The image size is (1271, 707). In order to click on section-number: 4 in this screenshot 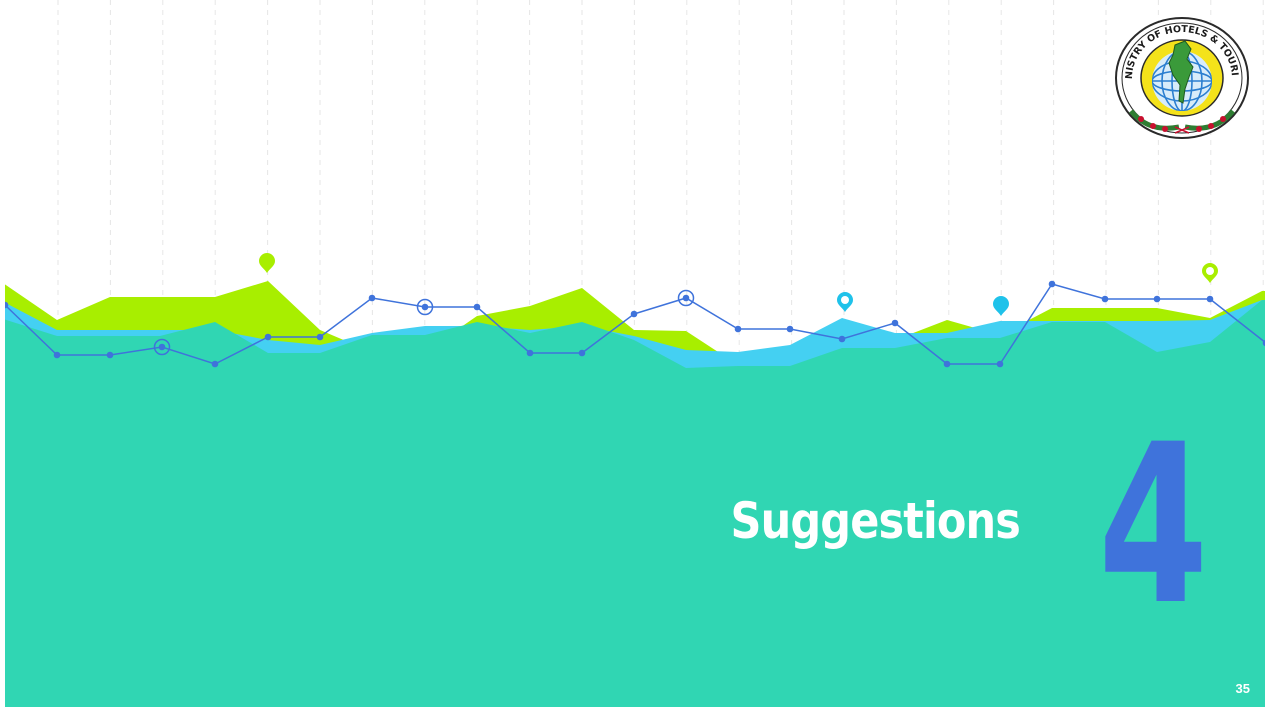, I will do `click(1153, 525)`.